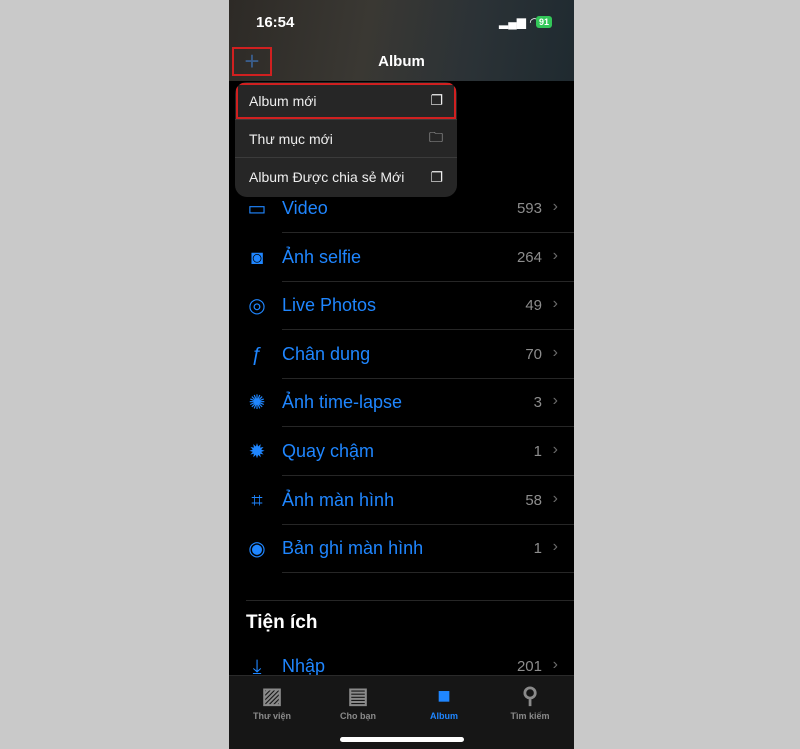  What do you see at coordinates (401, 452) in the screenshot?
I see `list-item-media-type: ✹ Quay chậm 1 ›` at bounding box center [401, 452].